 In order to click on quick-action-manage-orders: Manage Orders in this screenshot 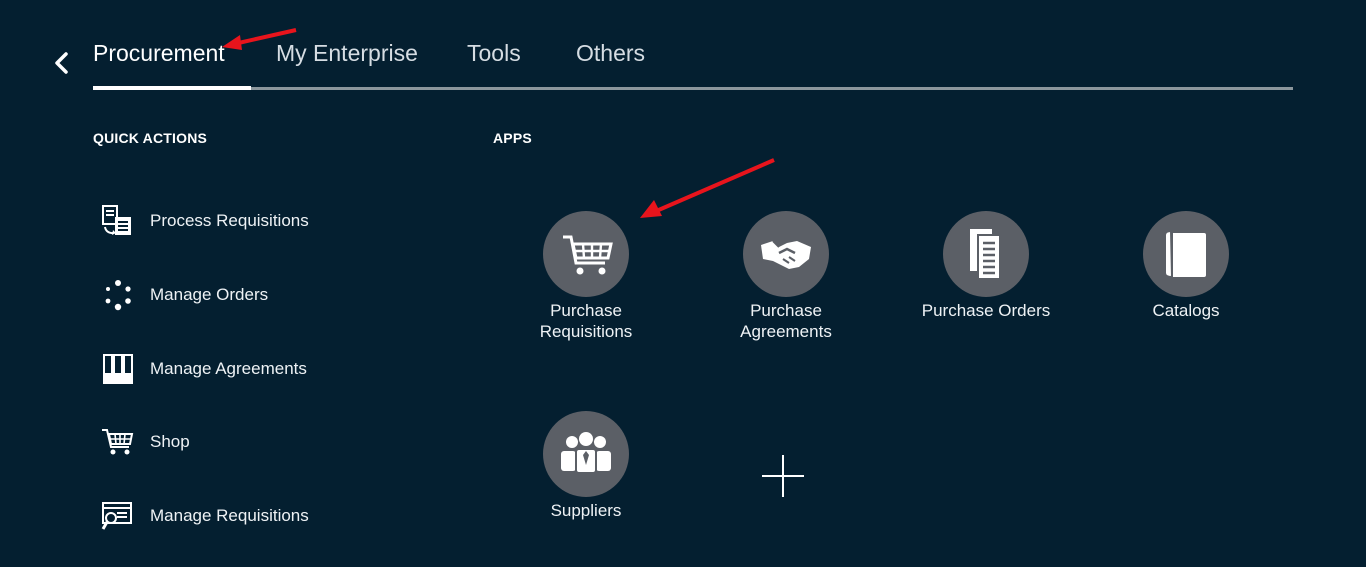, I will do `click(250, 295)`.